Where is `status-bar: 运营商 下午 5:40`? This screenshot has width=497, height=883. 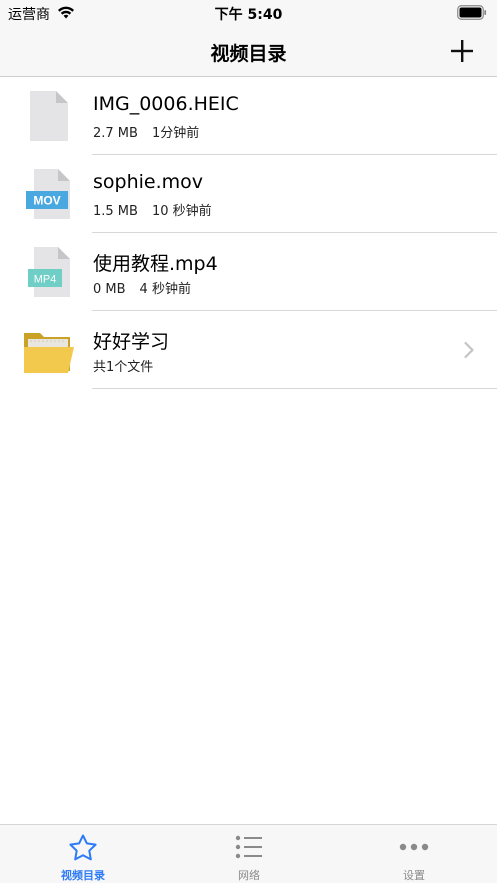 status-bar: 运营商 下午 5:40 is located at coordinates (248, 13).